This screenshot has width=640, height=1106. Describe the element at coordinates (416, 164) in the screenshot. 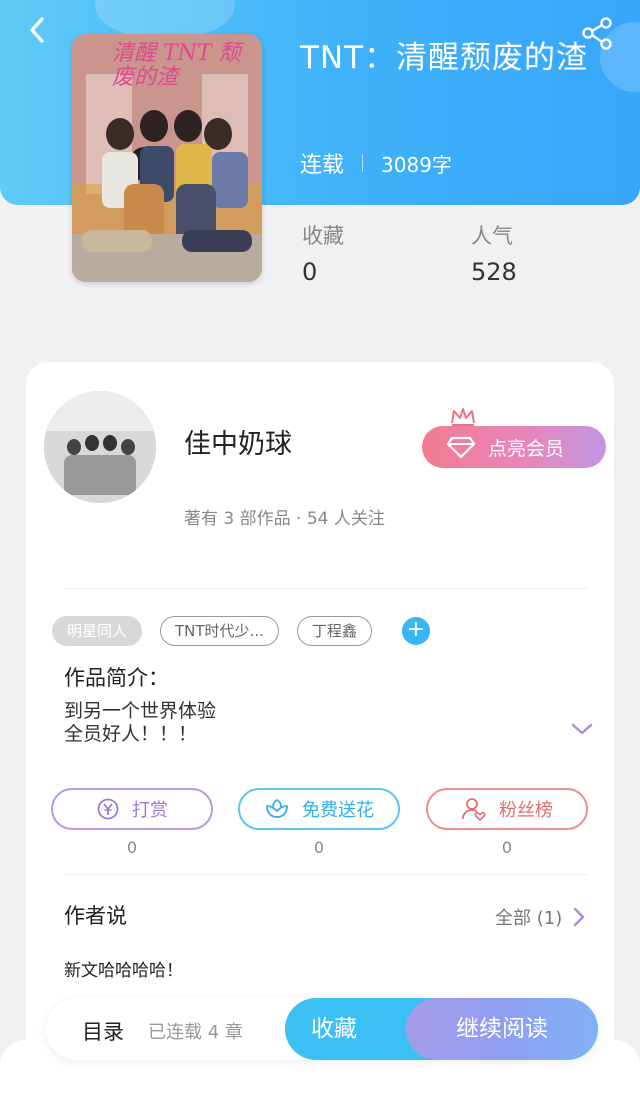

I see `word-count: 3089字` at that location.